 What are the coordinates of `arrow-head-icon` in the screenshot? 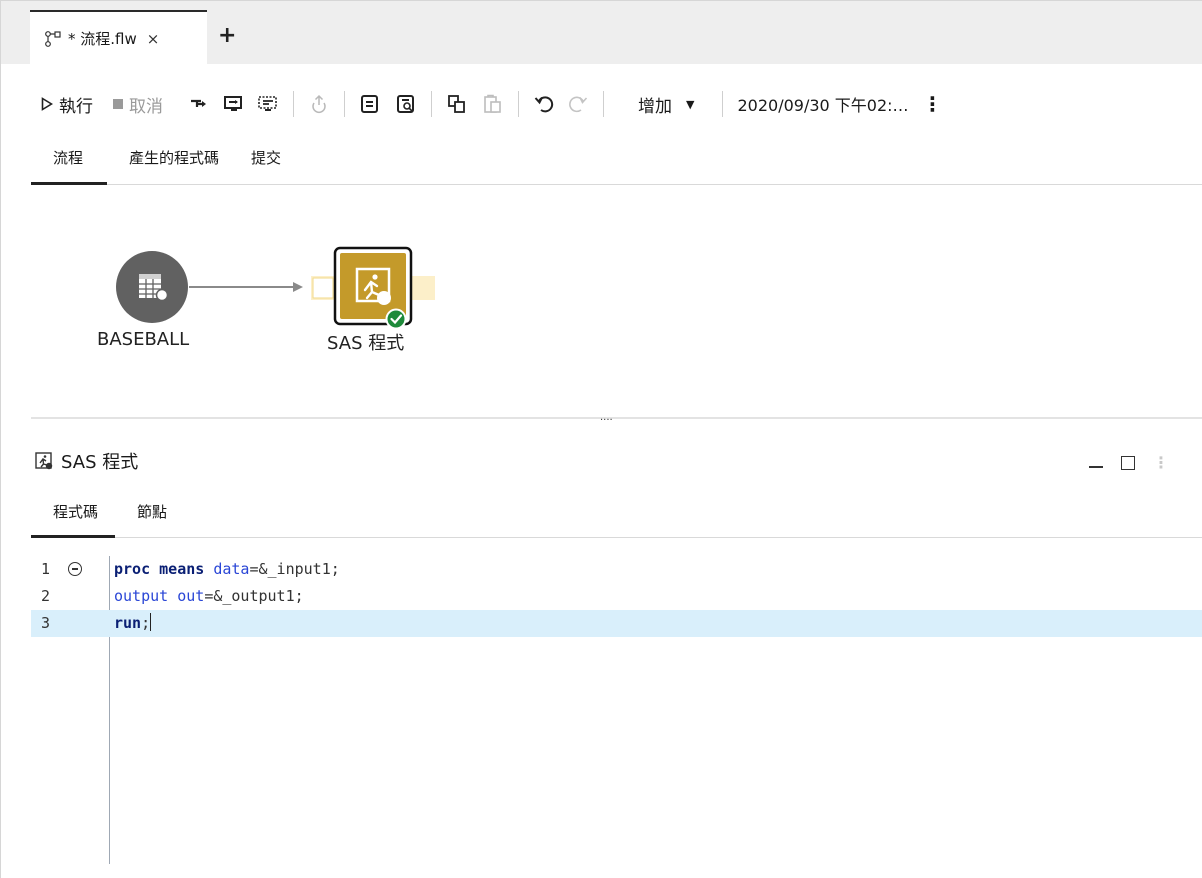 It's located at (298, 287).